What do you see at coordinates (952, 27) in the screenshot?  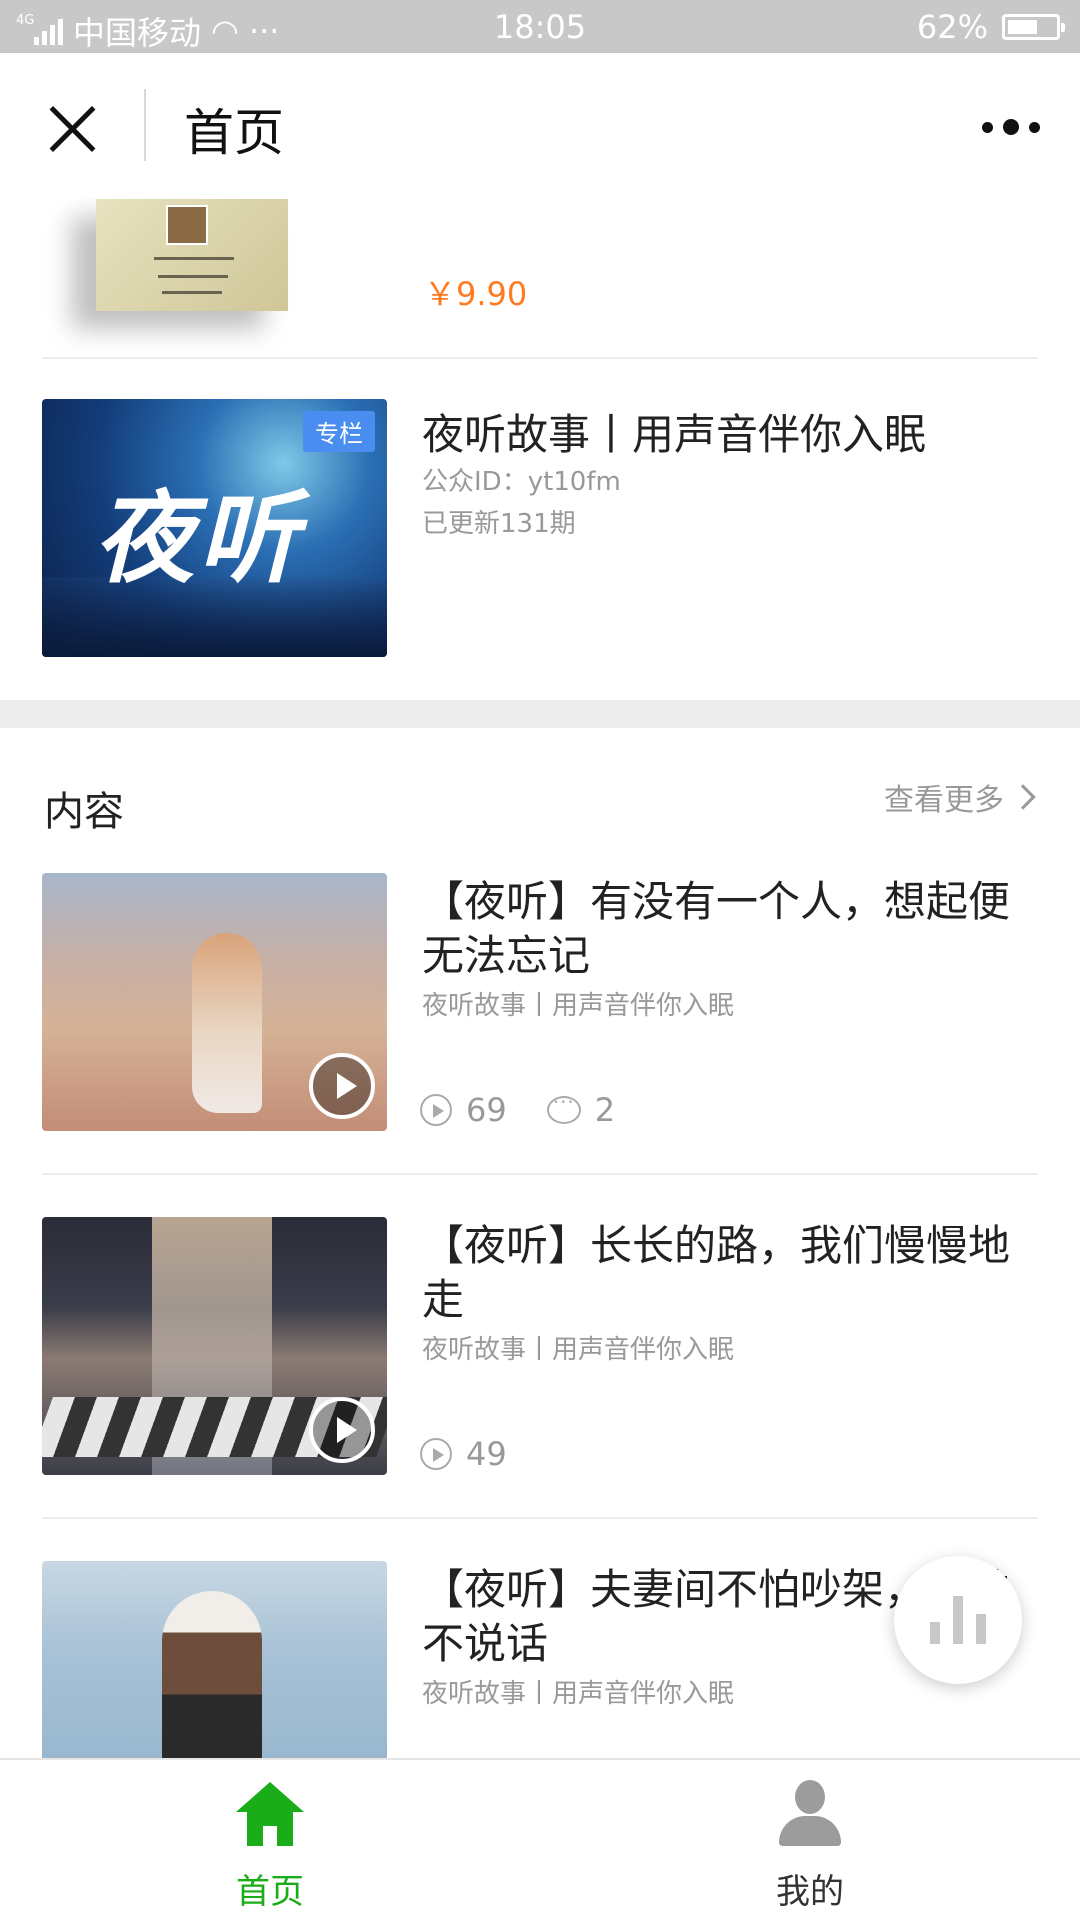 I see `battery-percent: 62%` at bounding box center [952, 27].